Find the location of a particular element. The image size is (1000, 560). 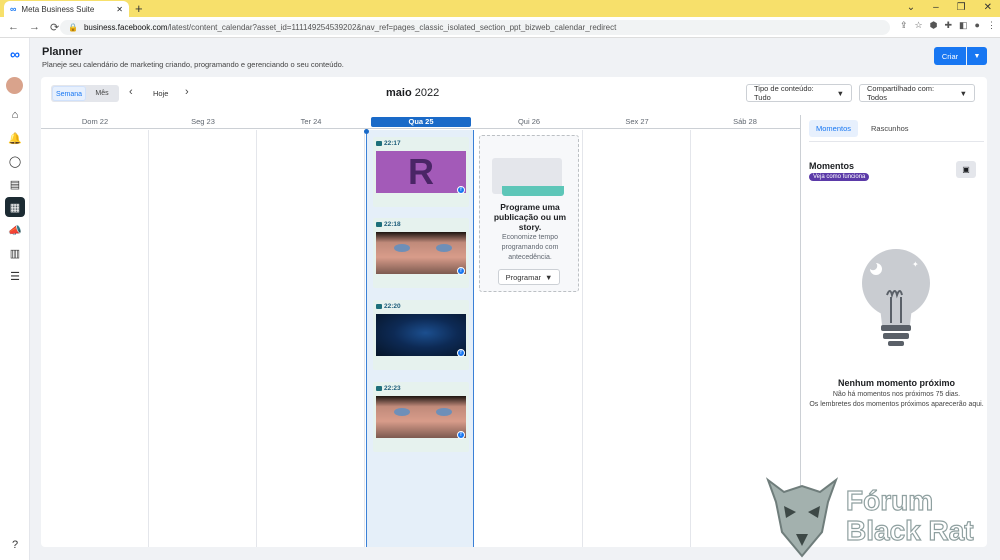

chevron-down-icon: ⌄ is located at coordinates (911, 7).